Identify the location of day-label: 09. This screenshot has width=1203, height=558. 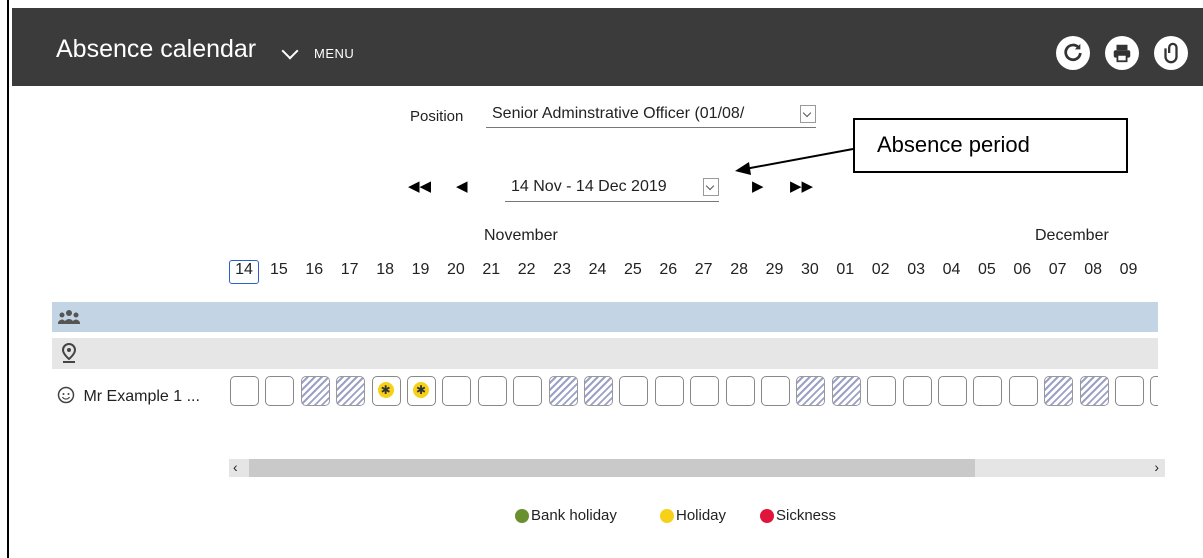
(1128, 269).